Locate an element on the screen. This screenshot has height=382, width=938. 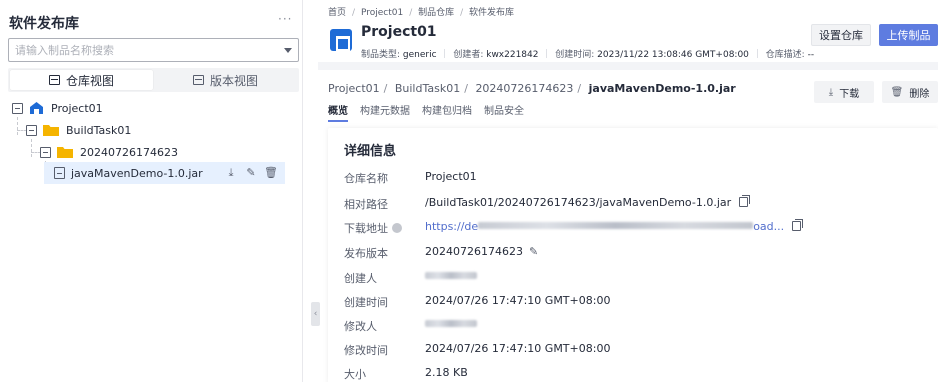
repo-settings-button: 设置仓库 is located at coordinates (841, 35).